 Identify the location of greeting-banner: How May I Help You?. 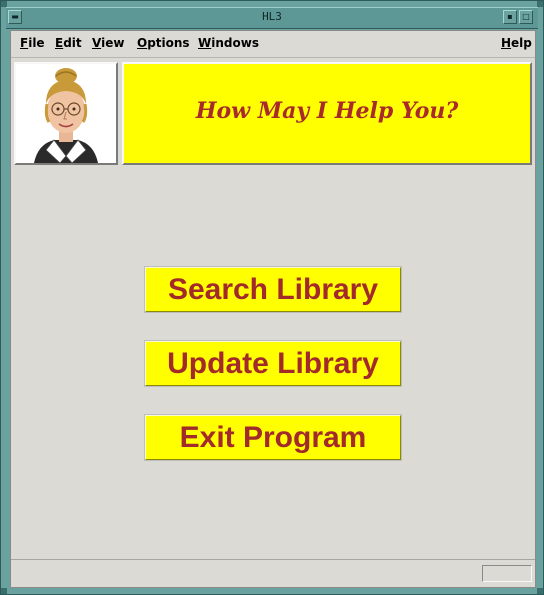
(327, 113).